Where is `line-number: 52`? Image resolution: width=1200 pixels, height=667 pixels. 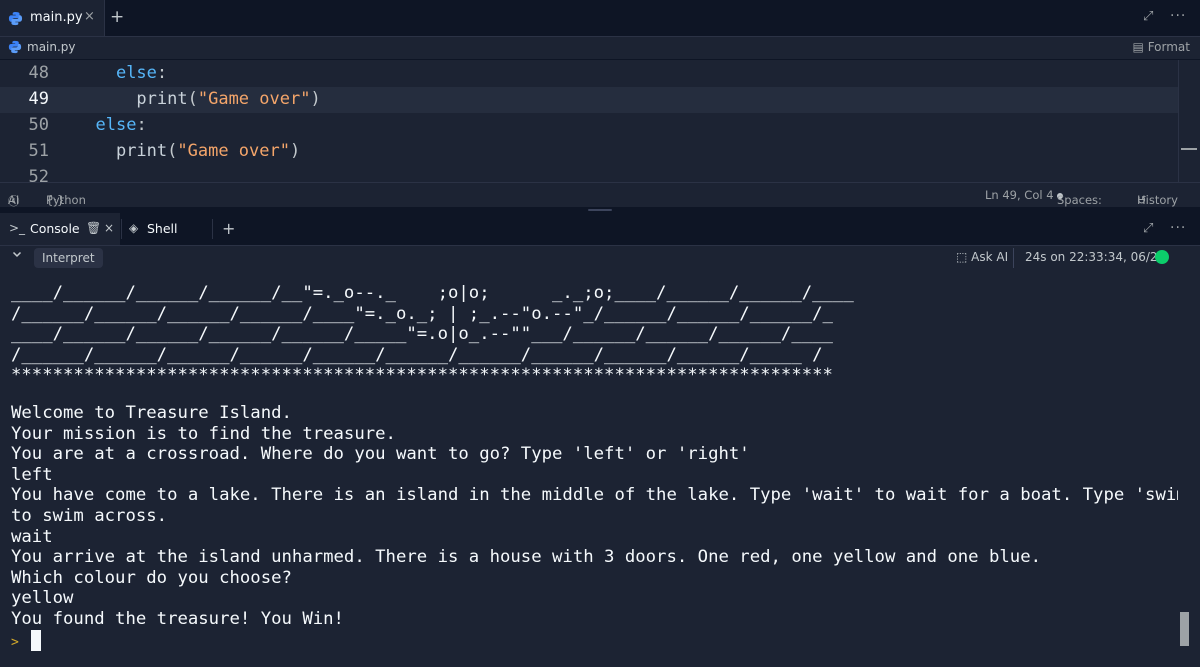
line-number: 52 is located at coordinates (38, 174).